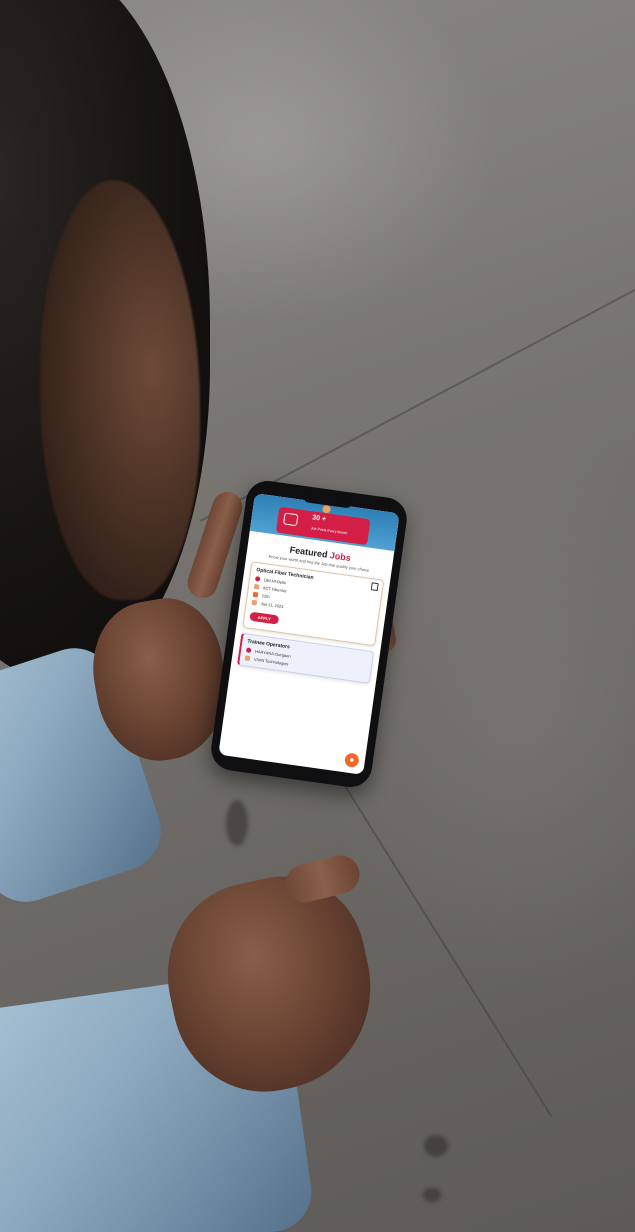 The width and height of the screenshot is (635, 1232). I want to click on job-location: DELHI-Delhi, so click(275, 581).